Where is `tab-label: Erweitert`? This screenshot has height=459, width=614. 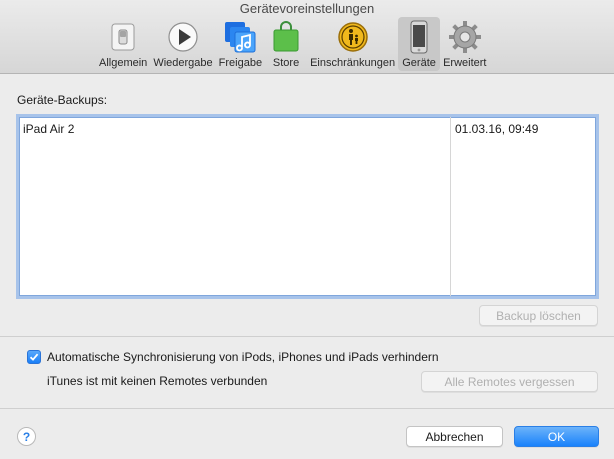
tab-label: Erweitert is located at coordinates (465, 63).